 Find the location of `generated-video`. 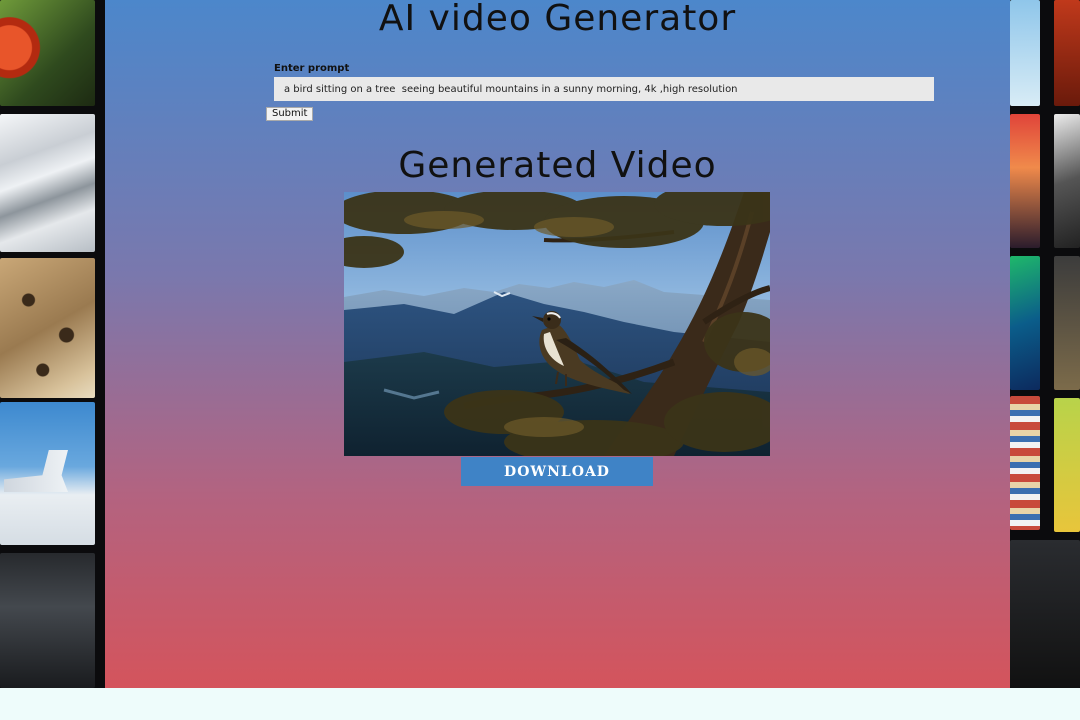

generated-video is located at coordinates (557, 324).